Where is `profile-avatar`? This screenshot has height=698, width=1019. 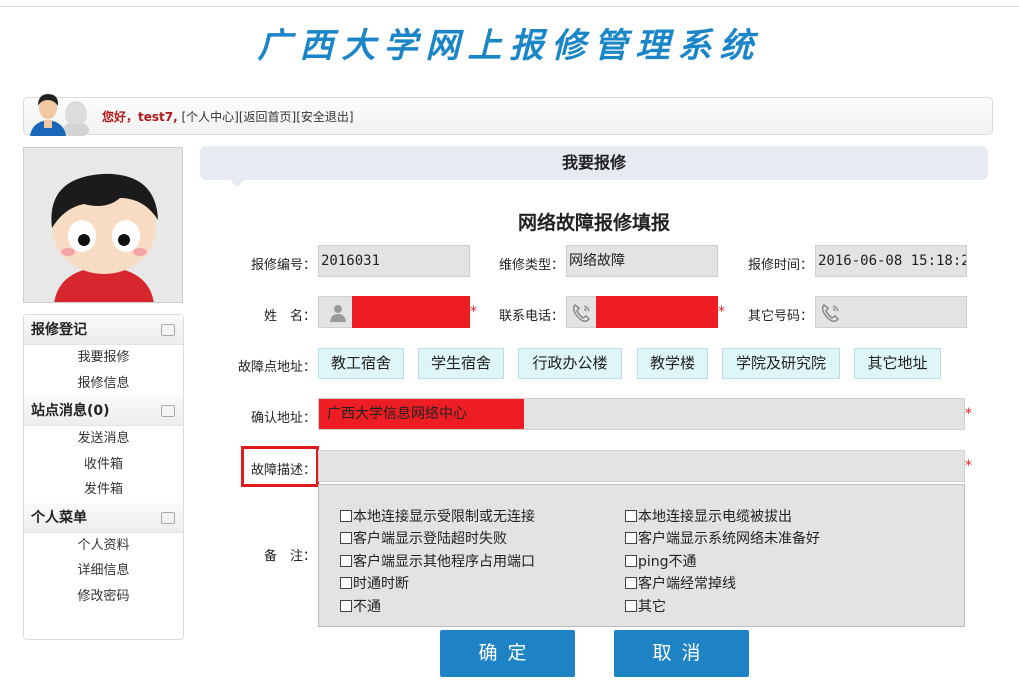
profile-avatar is located at coordinates (103, 225).